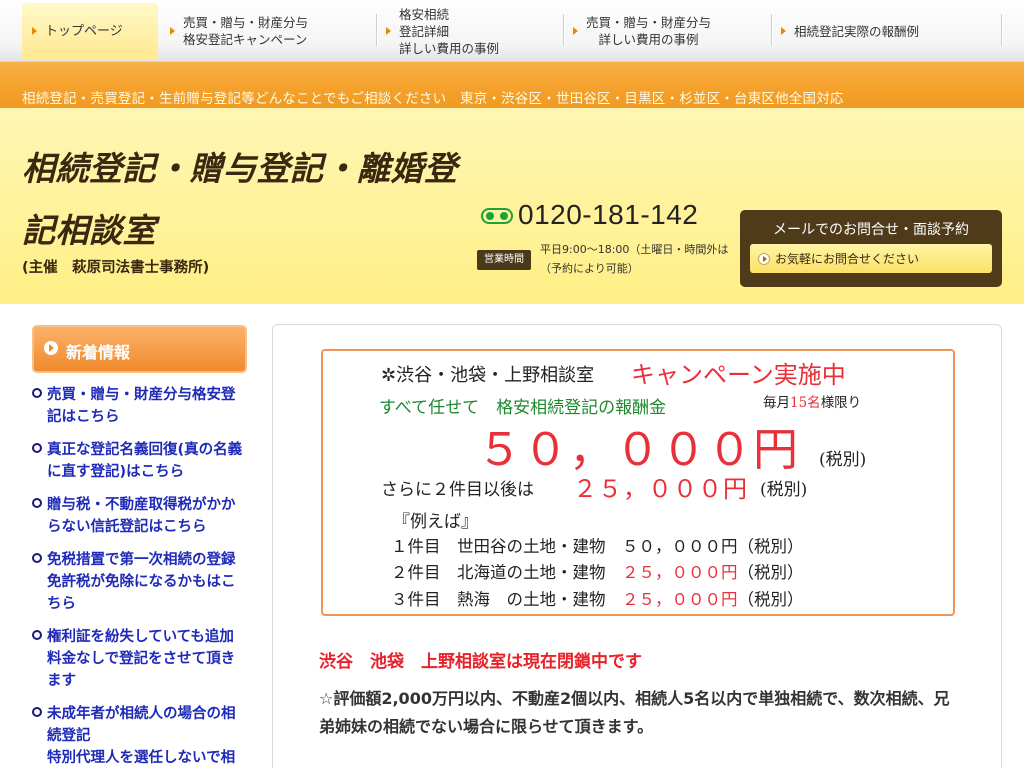 The width and height of the screenshot is (1024, 768). What do you see at coordinates (147, 659) in the screenshot?
I see `news-link: 権利証を紛失していても追加料金なしで登記をさせて頂きます` at bounding box center [147, 659].